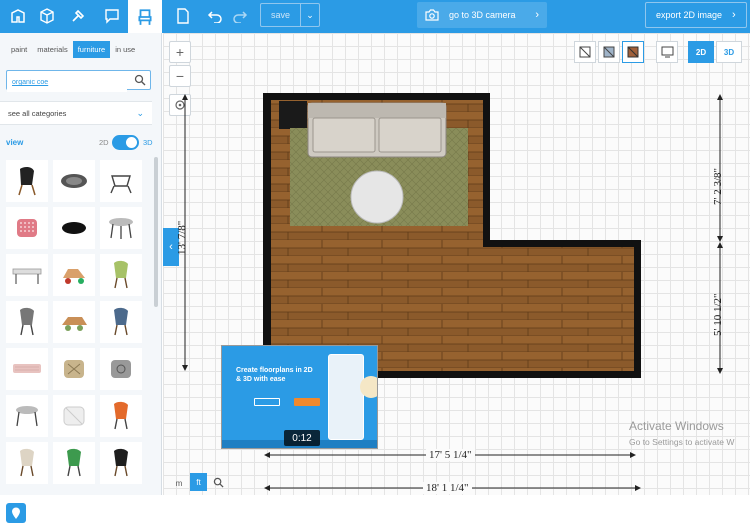  I want to click on video-app-preview, so click(346, 397).